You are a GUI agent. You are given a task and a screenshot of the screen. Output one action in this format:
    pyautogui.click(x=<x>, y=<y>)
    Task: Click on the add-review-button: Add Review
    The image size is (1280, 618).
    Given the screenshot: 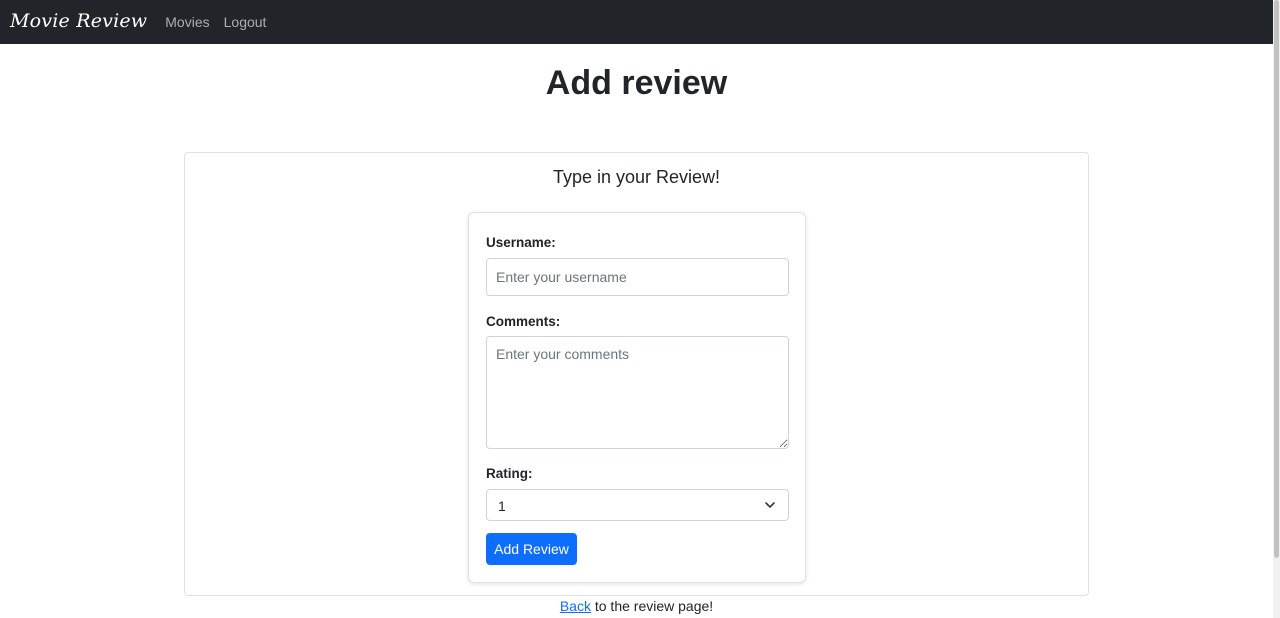 What is the action you would take?
    pyautogui.click(x=531, y=549)
    